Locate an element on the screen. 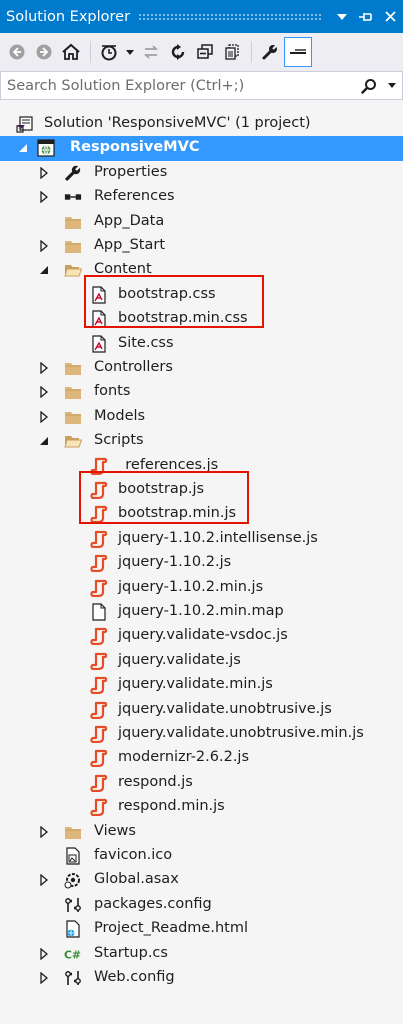 Image resolution: width=403 pixels, height=1024 pixels. search-icon is located at coordinates (369, 86).